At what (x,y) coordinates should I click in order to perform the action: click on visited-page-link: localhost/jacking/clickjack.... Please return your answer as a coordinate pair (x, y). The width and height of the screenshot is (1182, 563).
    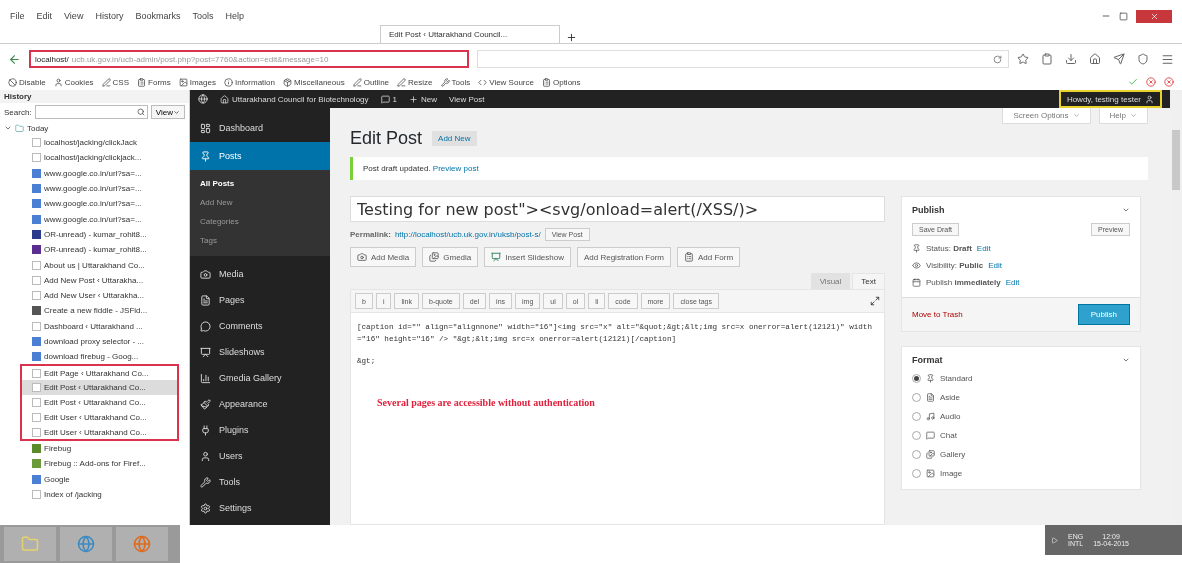
    Looking at the image, I should click on (99, 158).